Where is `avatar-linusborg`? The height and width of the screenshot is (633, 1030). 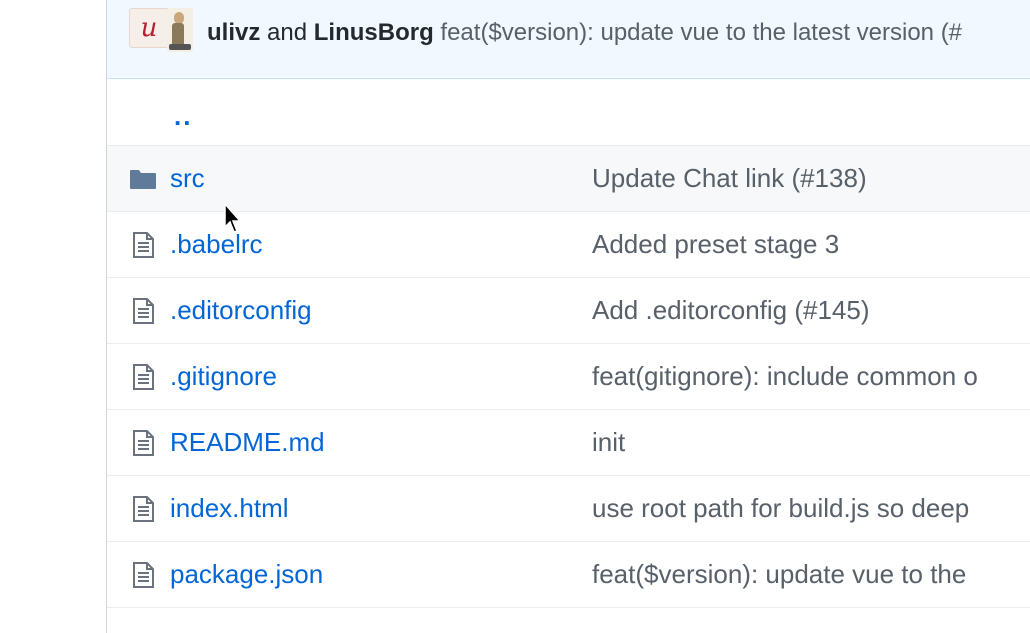
avatar-linusborg is located at coordinates (180, 30).